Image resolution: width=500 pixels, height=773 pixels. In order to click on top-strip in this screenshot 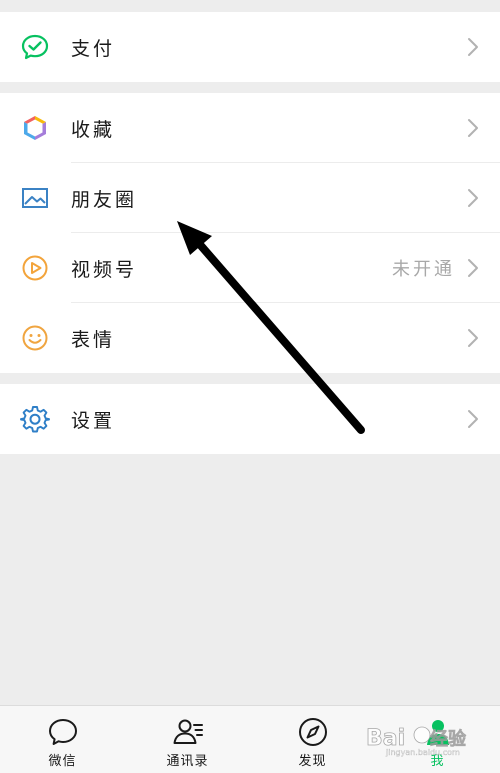, I will do `click(250, 6)`.